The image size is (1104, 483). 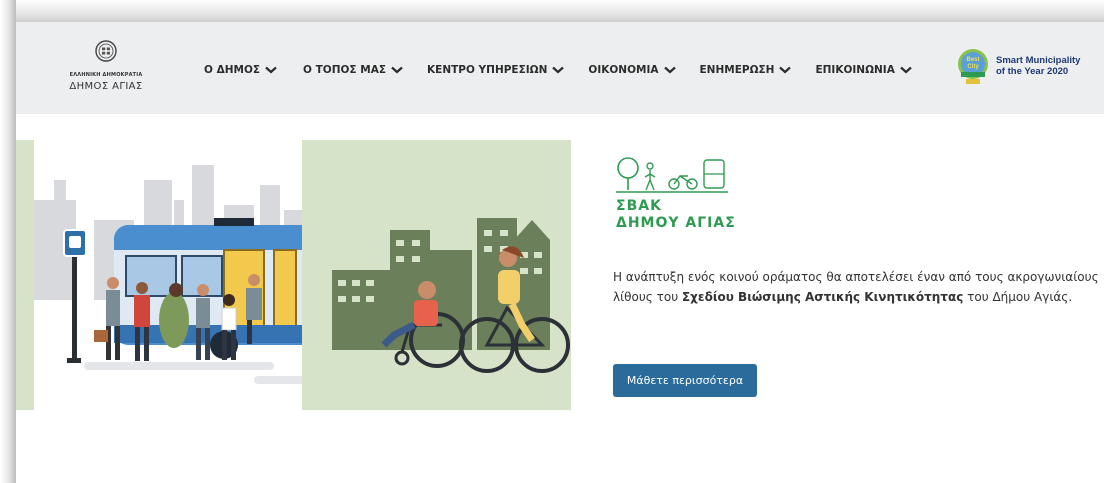 What do you see at coordinates (8, 241) in the screenshot?
I see `window-left-shadow` at bounding box center [8, 241].